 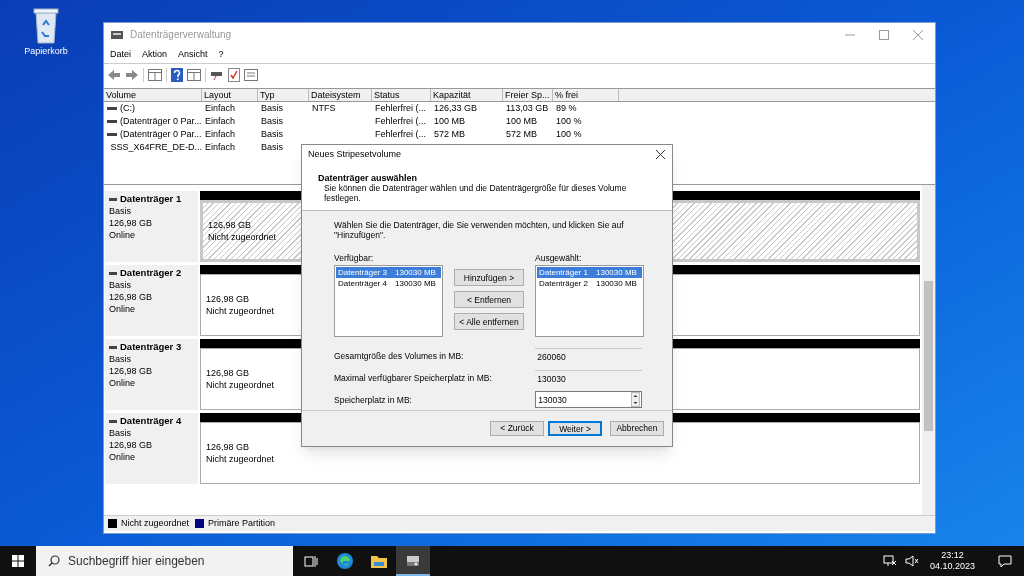 I want to click on readonly-field: 130030, so click(x=588, y=377).